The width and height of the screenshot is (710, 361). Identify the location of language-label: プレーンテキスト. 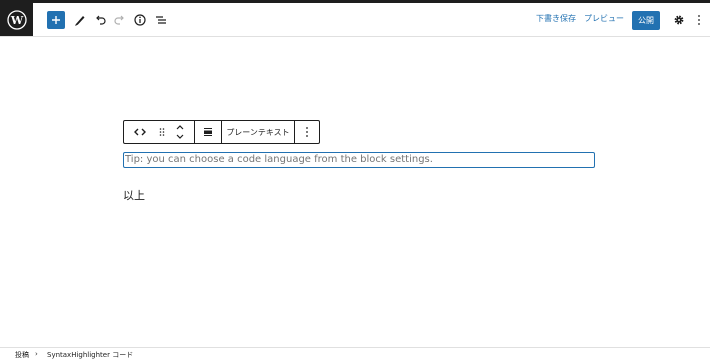
(258, 132).